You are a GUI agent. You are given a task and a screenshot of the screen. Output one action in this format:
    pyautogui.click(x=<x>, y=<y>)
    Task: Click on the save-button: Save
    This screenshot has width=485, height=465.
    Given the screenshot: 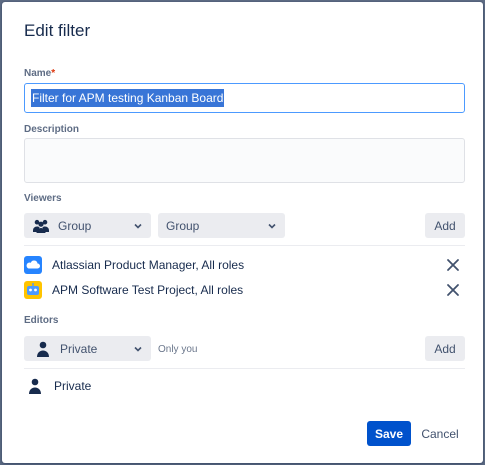 What is the action you would take?
    pyautogui.click(x=389, y=433)
    